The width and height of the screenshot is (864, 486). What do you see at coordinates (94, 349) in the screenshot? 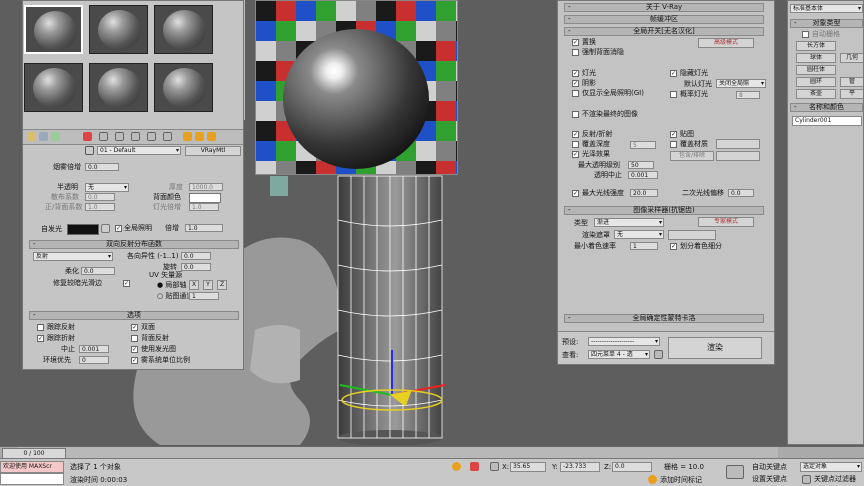
I see `cutoff-input: 0.001` at bounding box center [94, 349].